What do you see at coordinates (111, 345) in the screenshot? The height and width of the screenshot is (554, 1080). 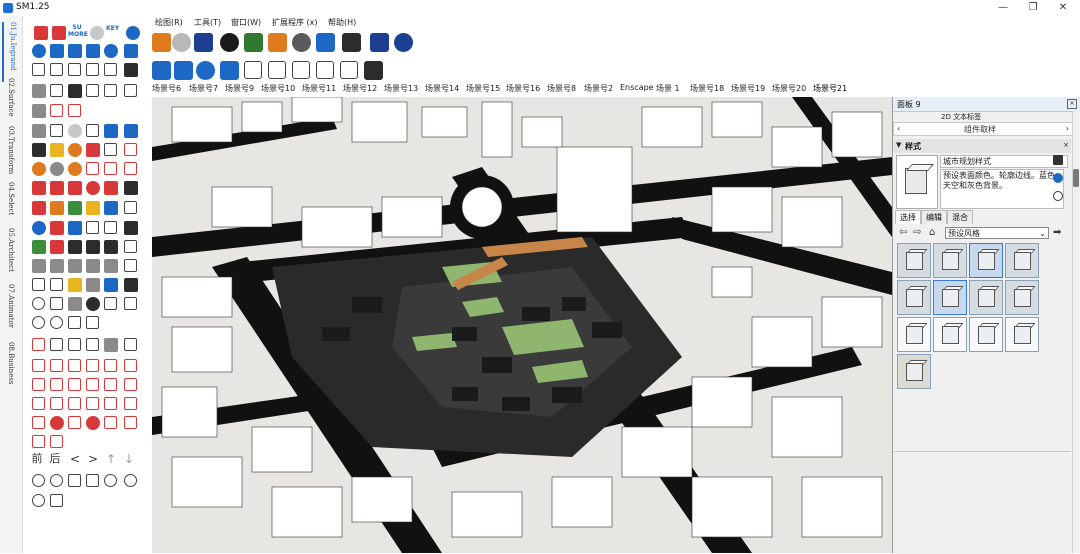 I see `close-x-icon` at bounding box center [111, 345].